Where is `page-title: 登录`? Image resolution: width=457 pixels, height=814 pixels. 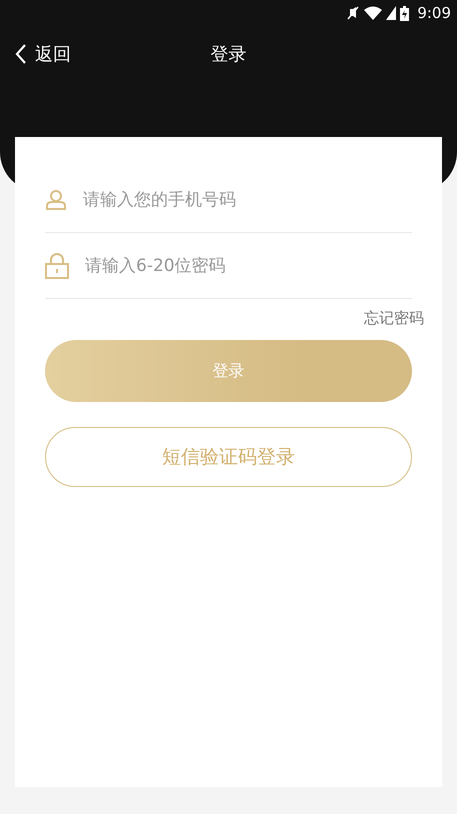 page-title: 登录 is located at coordinates (228, 54).